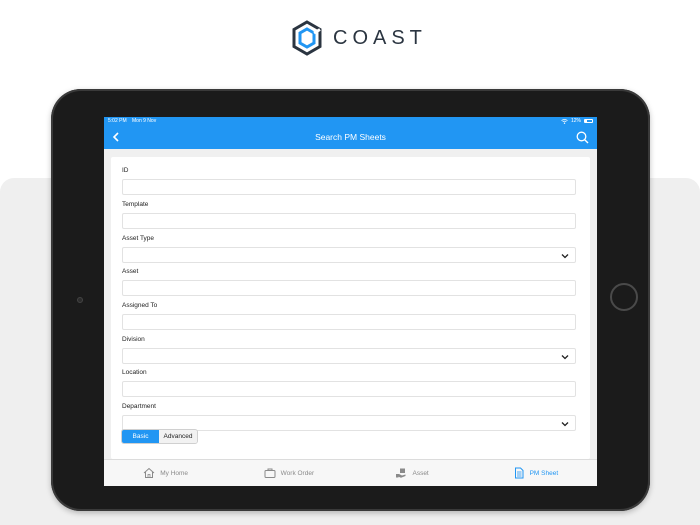  I want to click on briefcase-icon, so click(270, 473).